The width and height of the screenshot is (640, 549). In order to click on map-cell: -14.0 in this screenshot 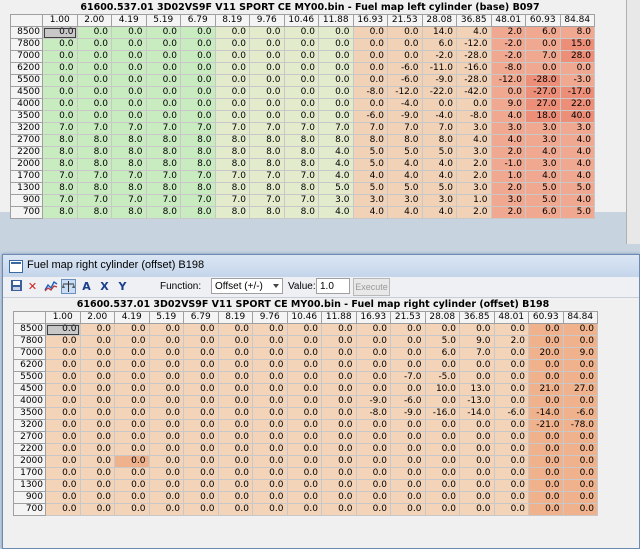, I will do `click(477, 413)`.